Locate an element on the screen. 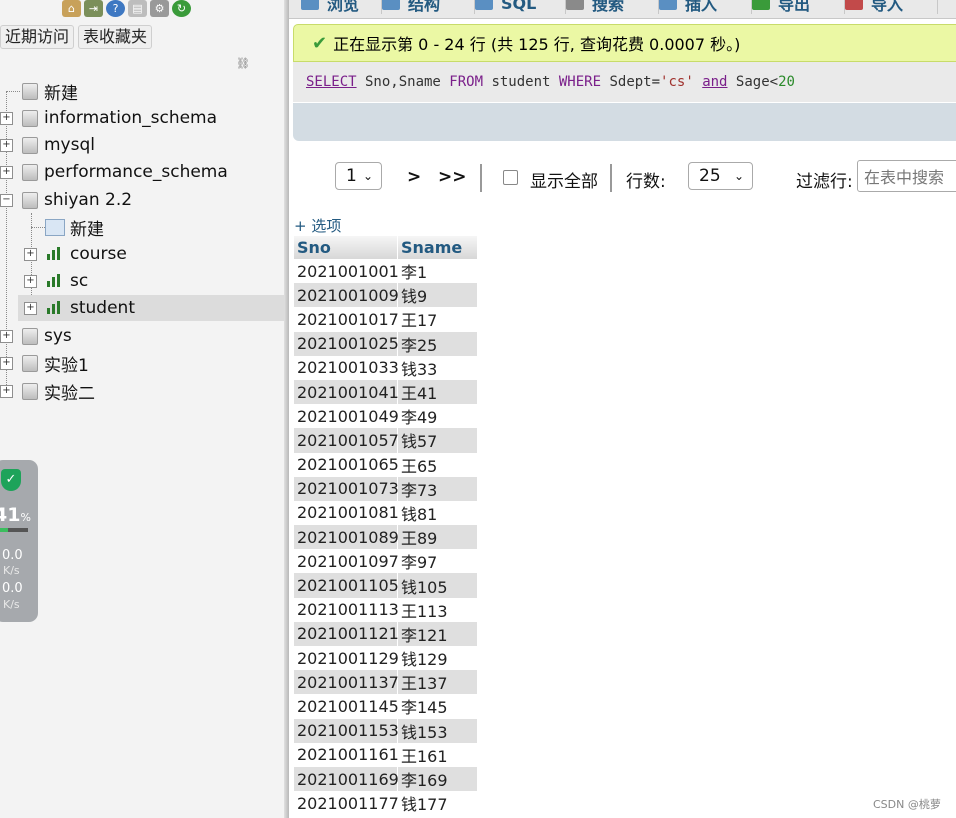 The image size is (956, 818). cell-sname: 李169 is located at coordinates (437, 779).